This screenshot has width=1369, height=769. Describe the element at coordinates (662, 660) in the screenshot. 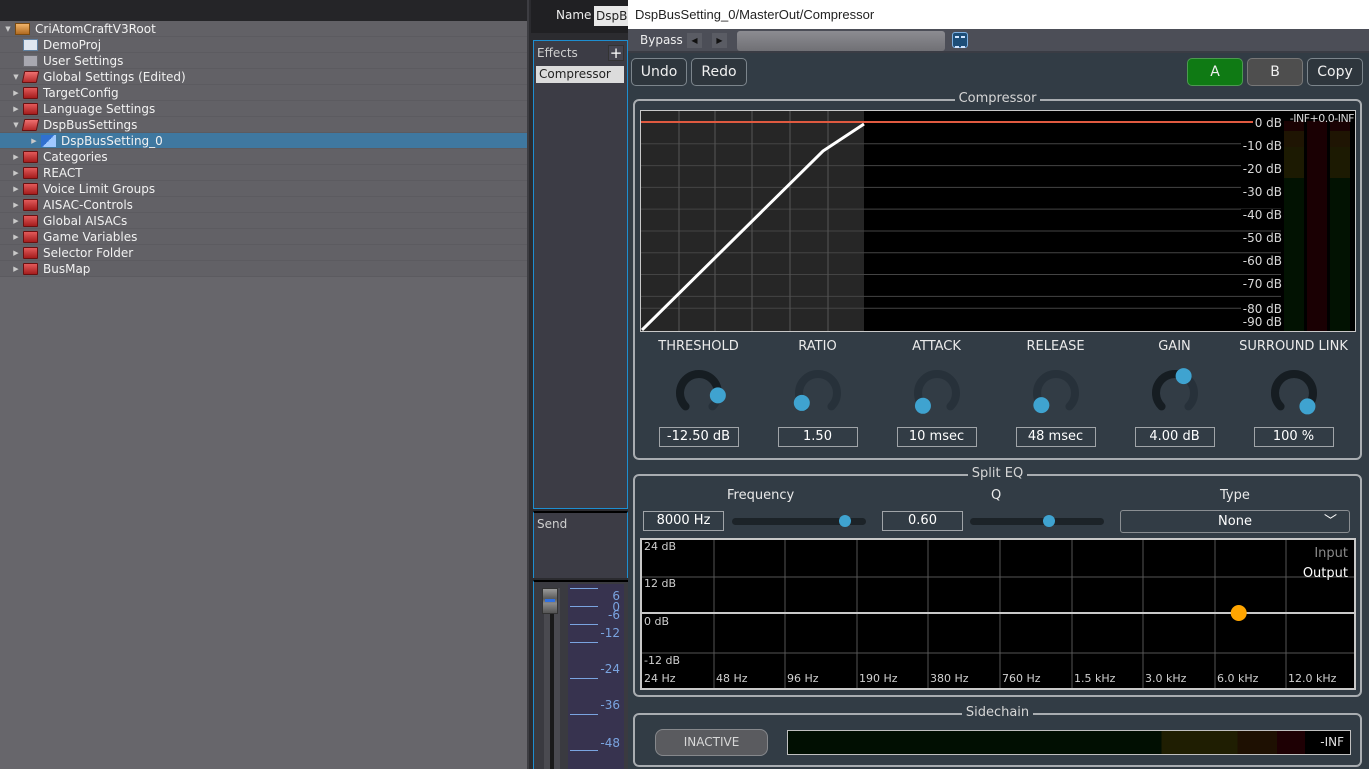

I see `eq-y-label: -12 dB` at that location.